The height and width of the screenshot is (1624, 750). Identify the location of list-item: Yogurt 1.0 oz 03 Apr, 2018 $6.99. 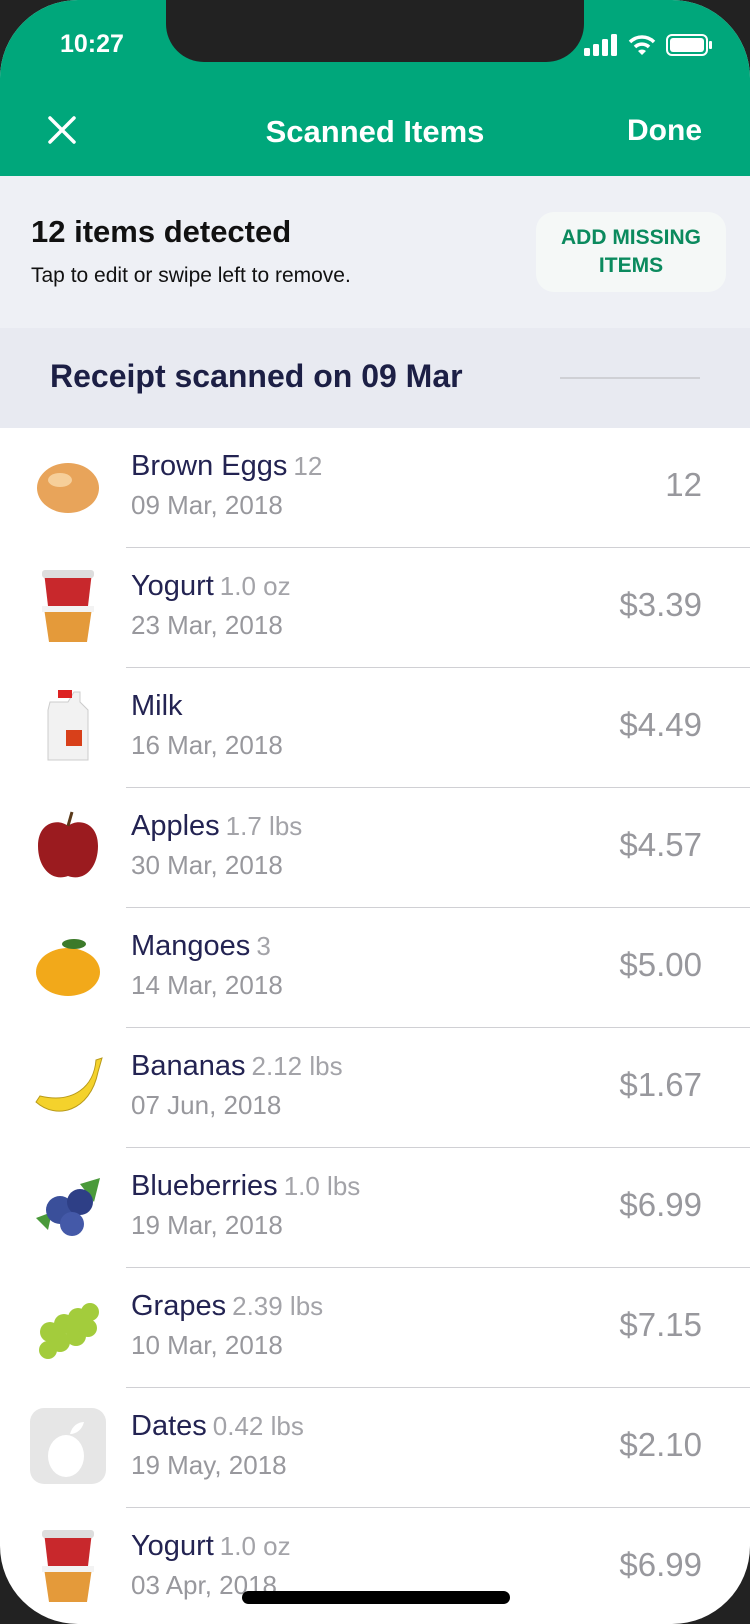
(375, 1566).